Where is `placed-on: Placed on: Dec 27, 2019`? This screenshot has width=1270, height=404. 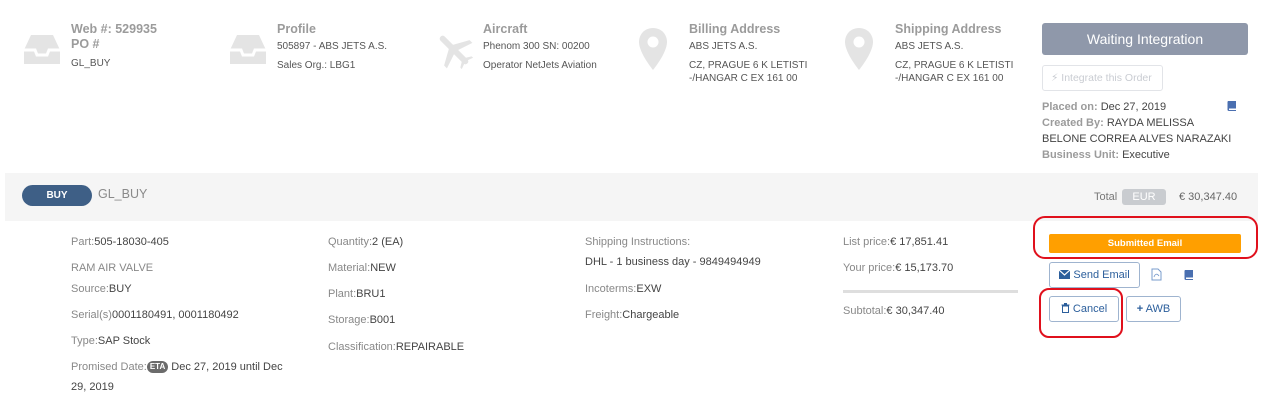 placed-on: Placed on: Dec 27, 2019 is located at coordinates (1104, 107).